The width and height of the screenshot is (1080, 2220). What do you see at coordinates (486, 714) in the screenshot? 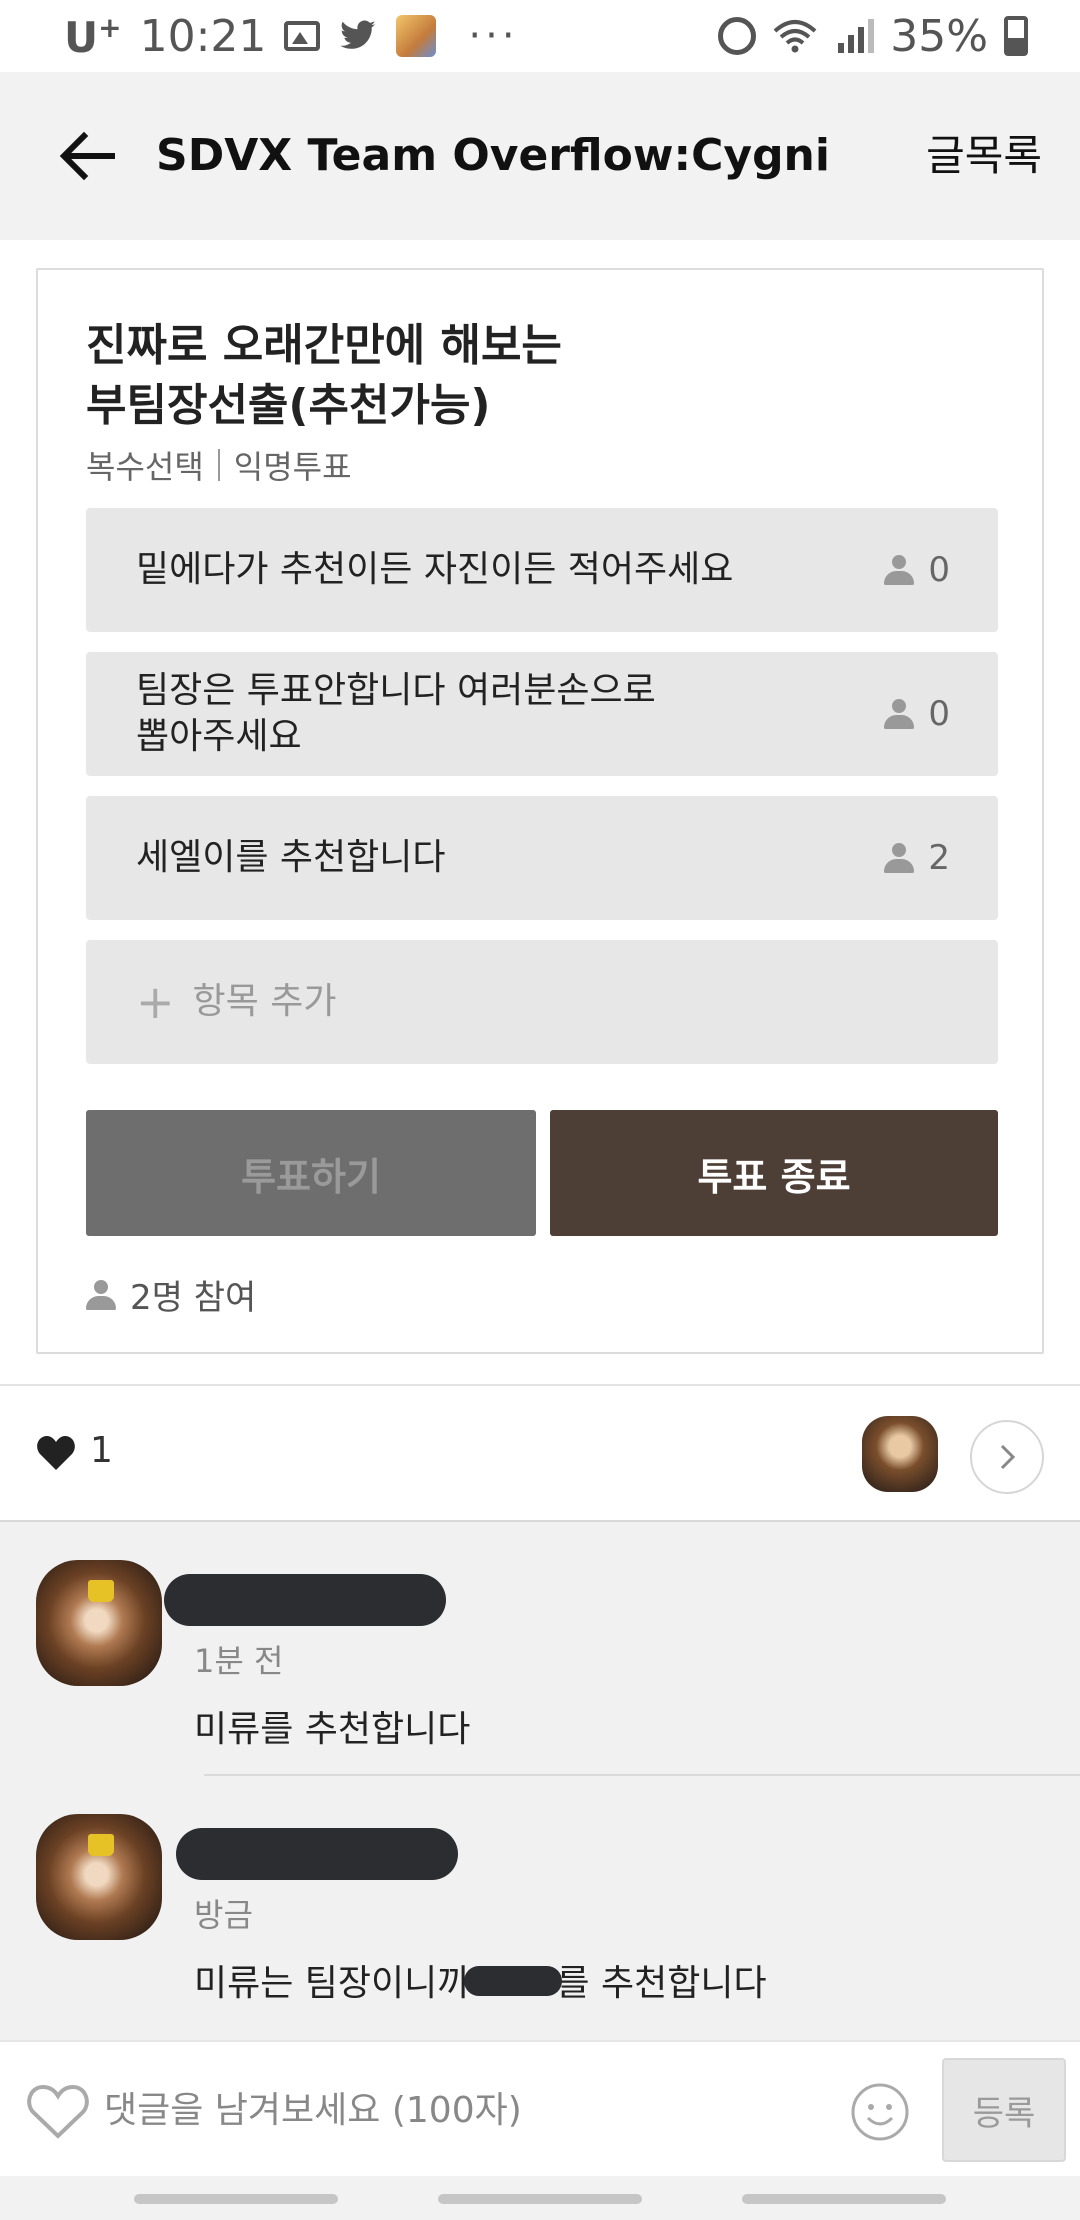
I see `poll-option-text: 팀장은 투표안합니다 여러분손으로 뽑아주세요` at bounding box center [486, 714].